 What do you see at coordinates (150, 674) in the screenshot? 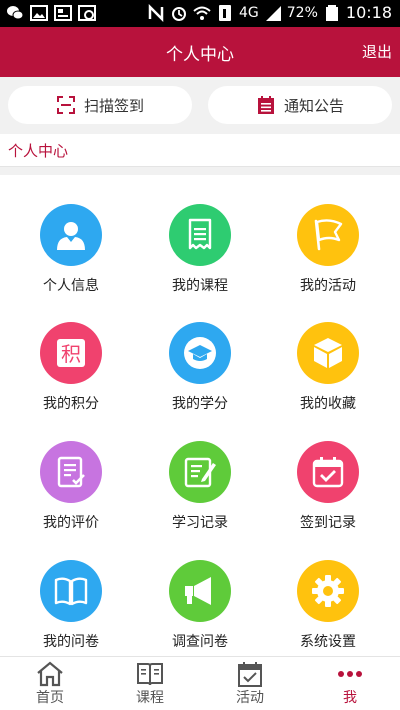
I see `open-book-icon` at bounding box center [150, 674].